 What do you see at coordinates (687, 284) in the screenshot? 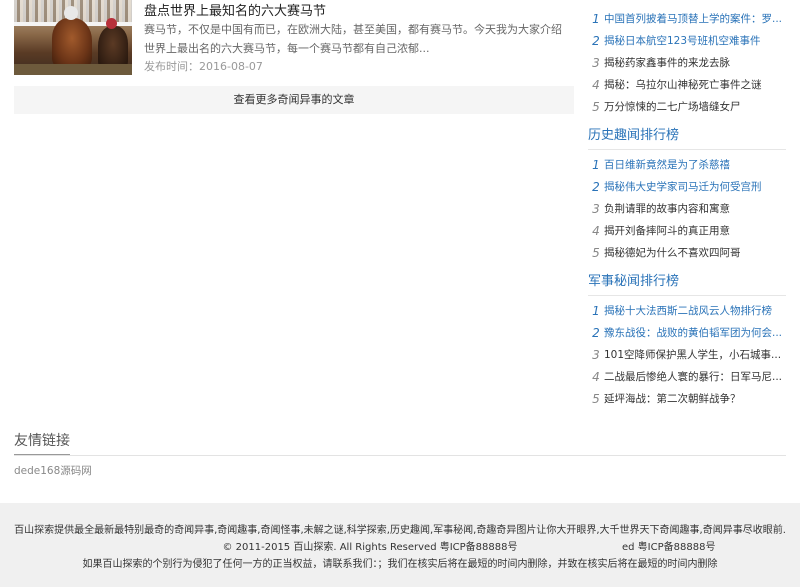
I see `rank-title-military: 军事秘闻排行榜` at bounding box center [687, 284].